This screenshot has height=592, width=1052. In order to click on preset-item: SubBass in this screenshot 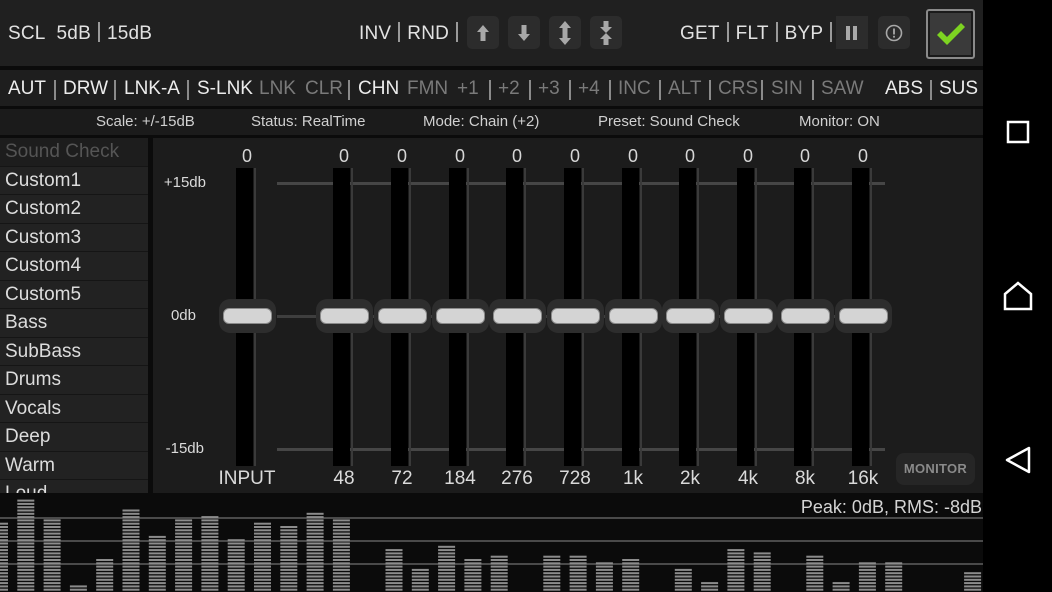, I will do `click(74, 351)`.